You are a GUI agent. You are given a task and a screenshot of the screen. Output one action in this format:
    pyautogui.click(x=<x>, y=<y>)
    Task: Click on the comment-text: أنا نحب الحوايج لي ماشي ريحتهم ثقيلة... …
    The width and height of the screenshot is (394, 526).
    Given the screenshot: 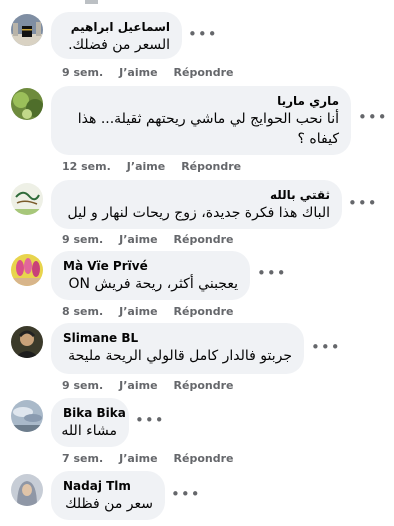 What is the action you would take?
    pyautogui.click(x=208, y=129)
    